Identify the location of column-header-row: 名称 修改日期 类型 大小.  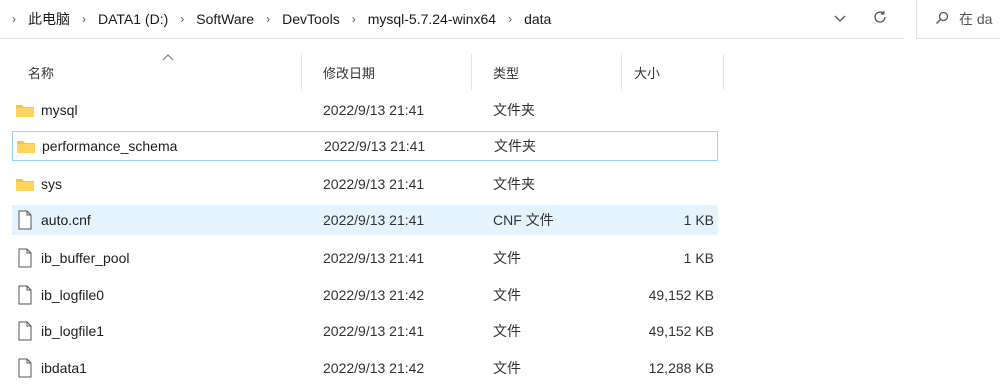
(362, 72).